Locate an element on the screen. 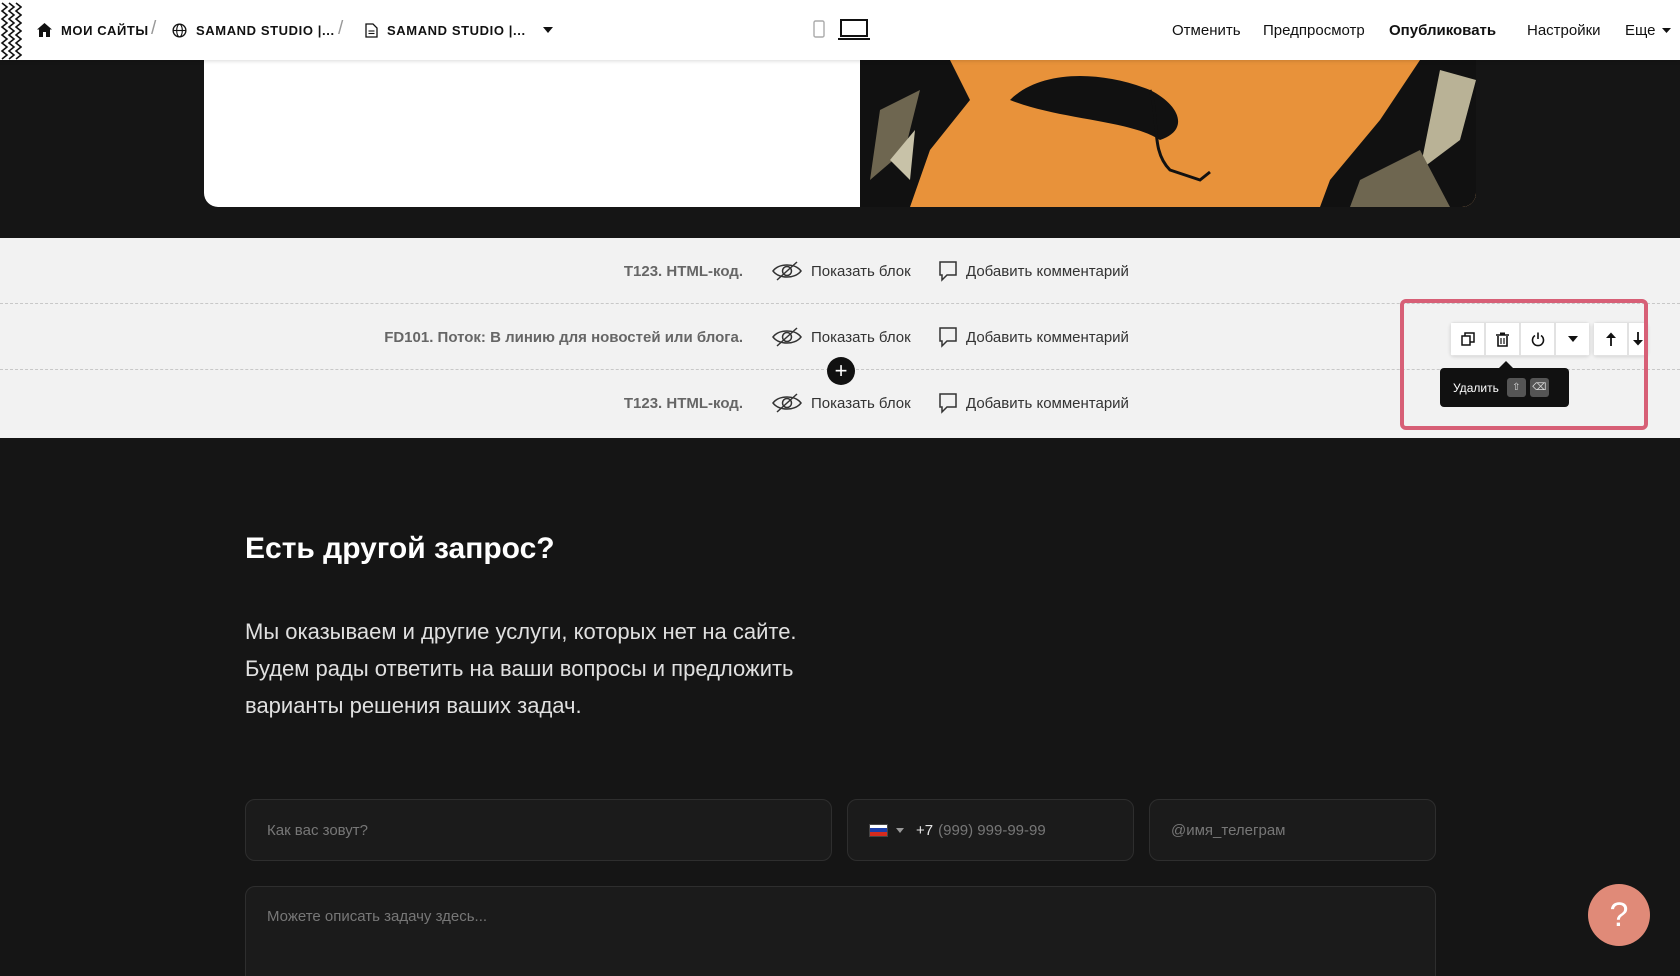 This screenshot has height=976, width=1680. add-block-button: + is located at coordinates (841, 371).